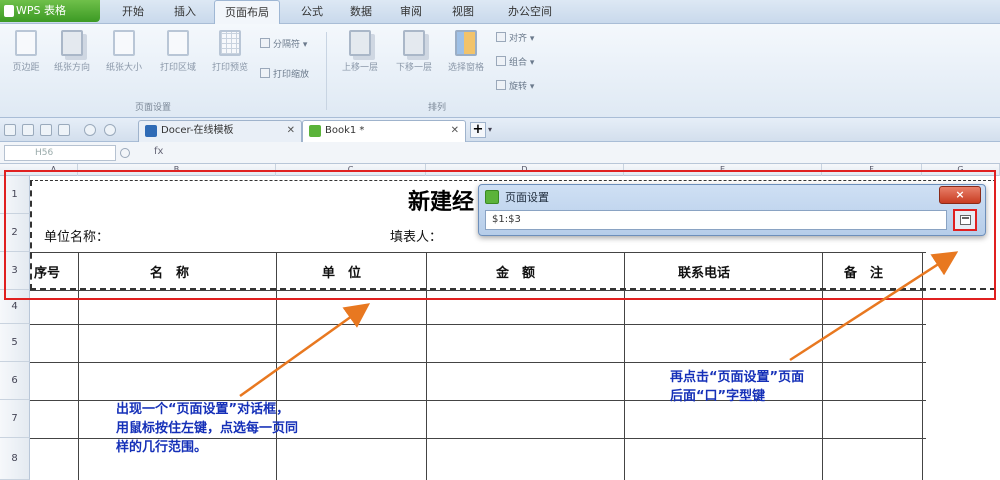 The height and width of the screenshot is (480, 1000). I want to click on selection-pane-button: 选择窗格, so click(466, 51).